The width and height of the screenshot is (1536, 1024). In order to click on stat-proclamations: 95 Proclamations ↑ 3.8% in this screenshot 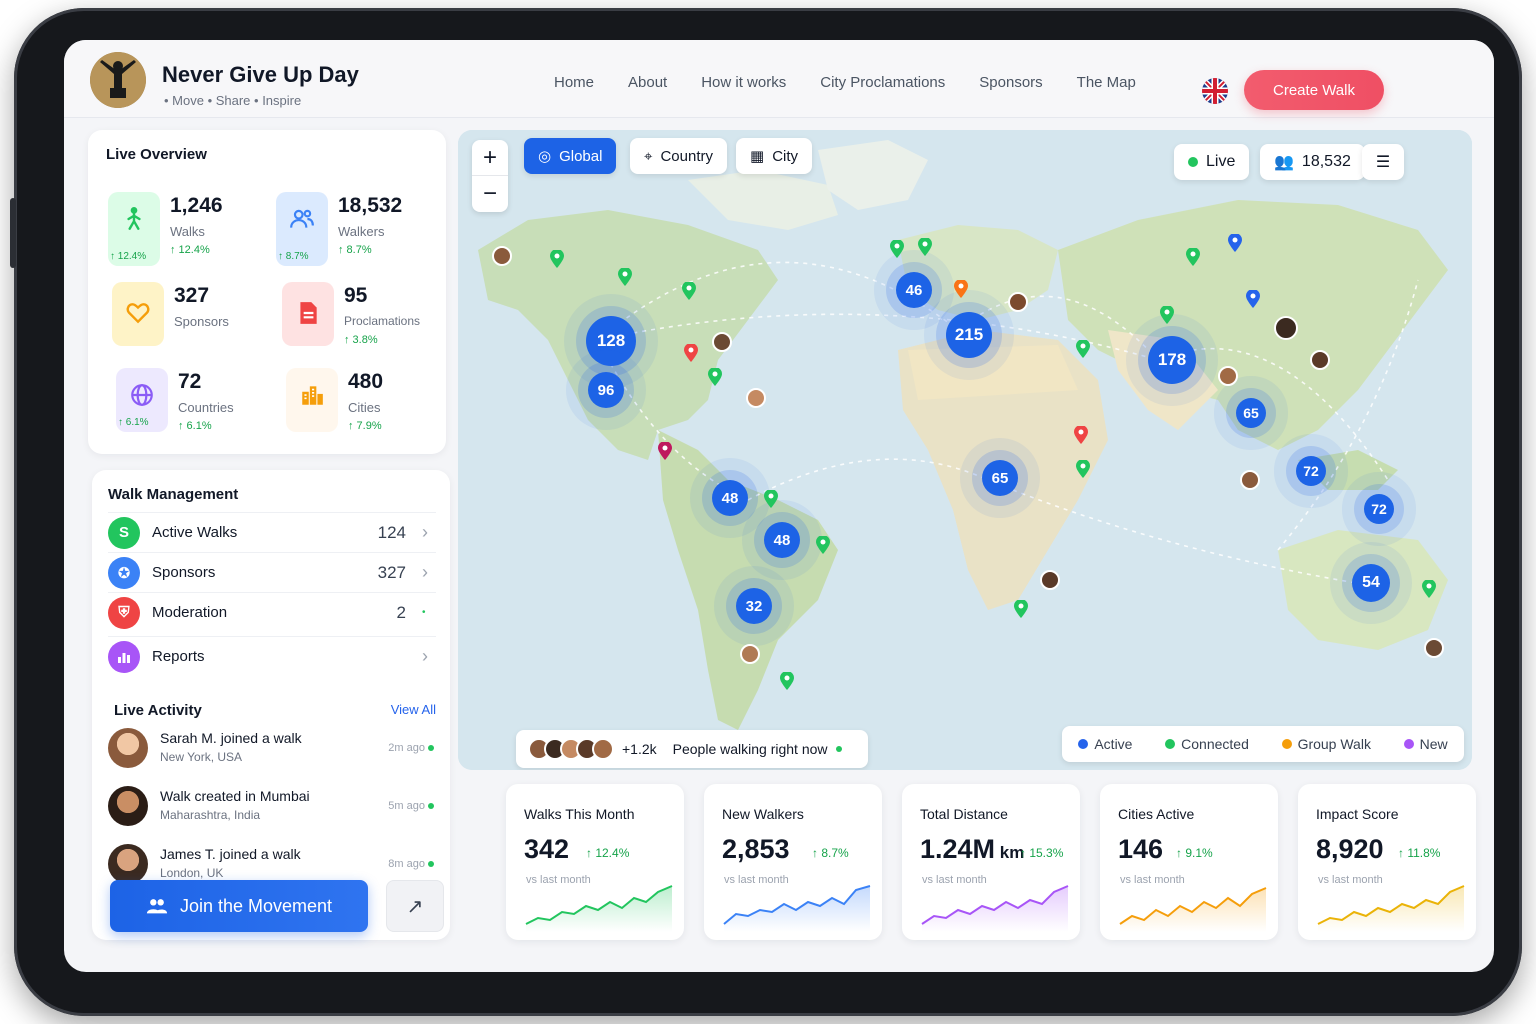, I will do `click(367, 320)`.